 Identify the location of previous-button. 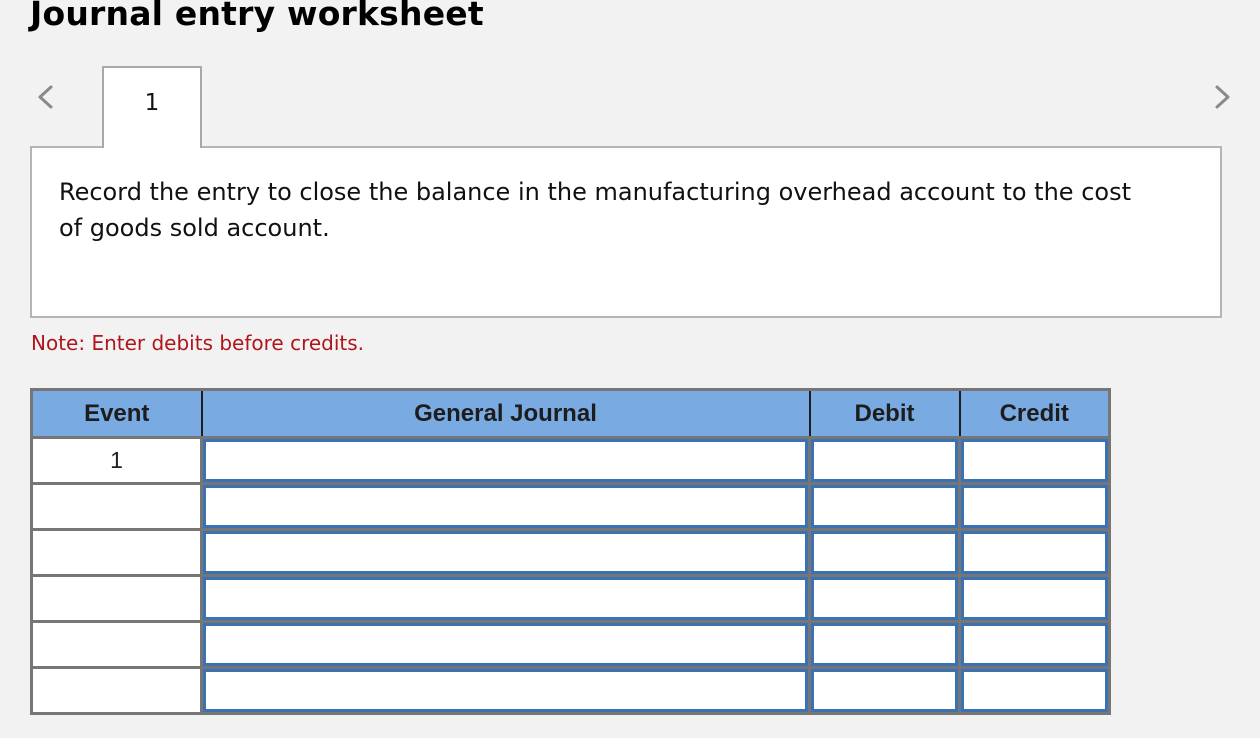
(46, 97).